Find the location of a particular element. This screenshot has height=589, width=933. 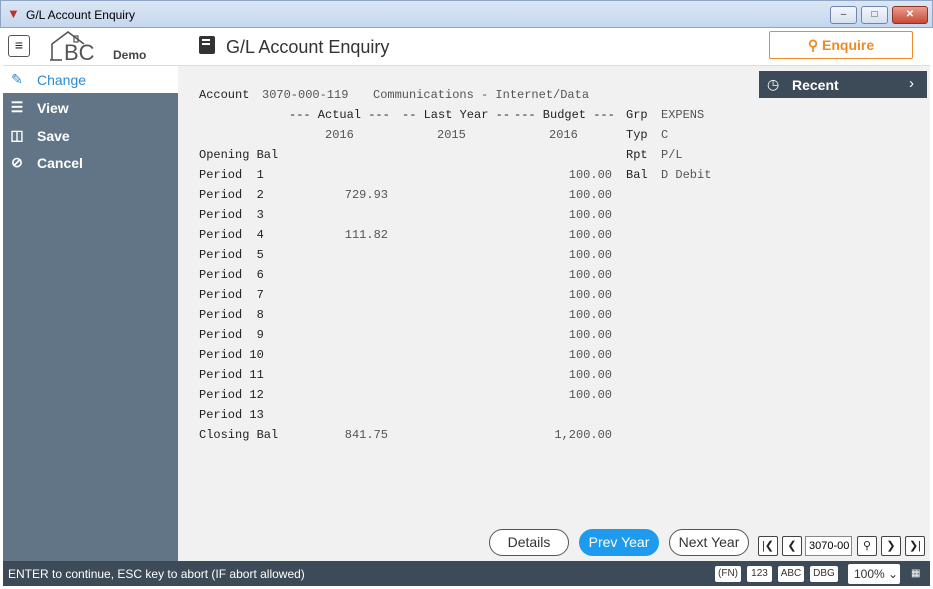

info-value: EXPENS is located at coordinates (683, 115).